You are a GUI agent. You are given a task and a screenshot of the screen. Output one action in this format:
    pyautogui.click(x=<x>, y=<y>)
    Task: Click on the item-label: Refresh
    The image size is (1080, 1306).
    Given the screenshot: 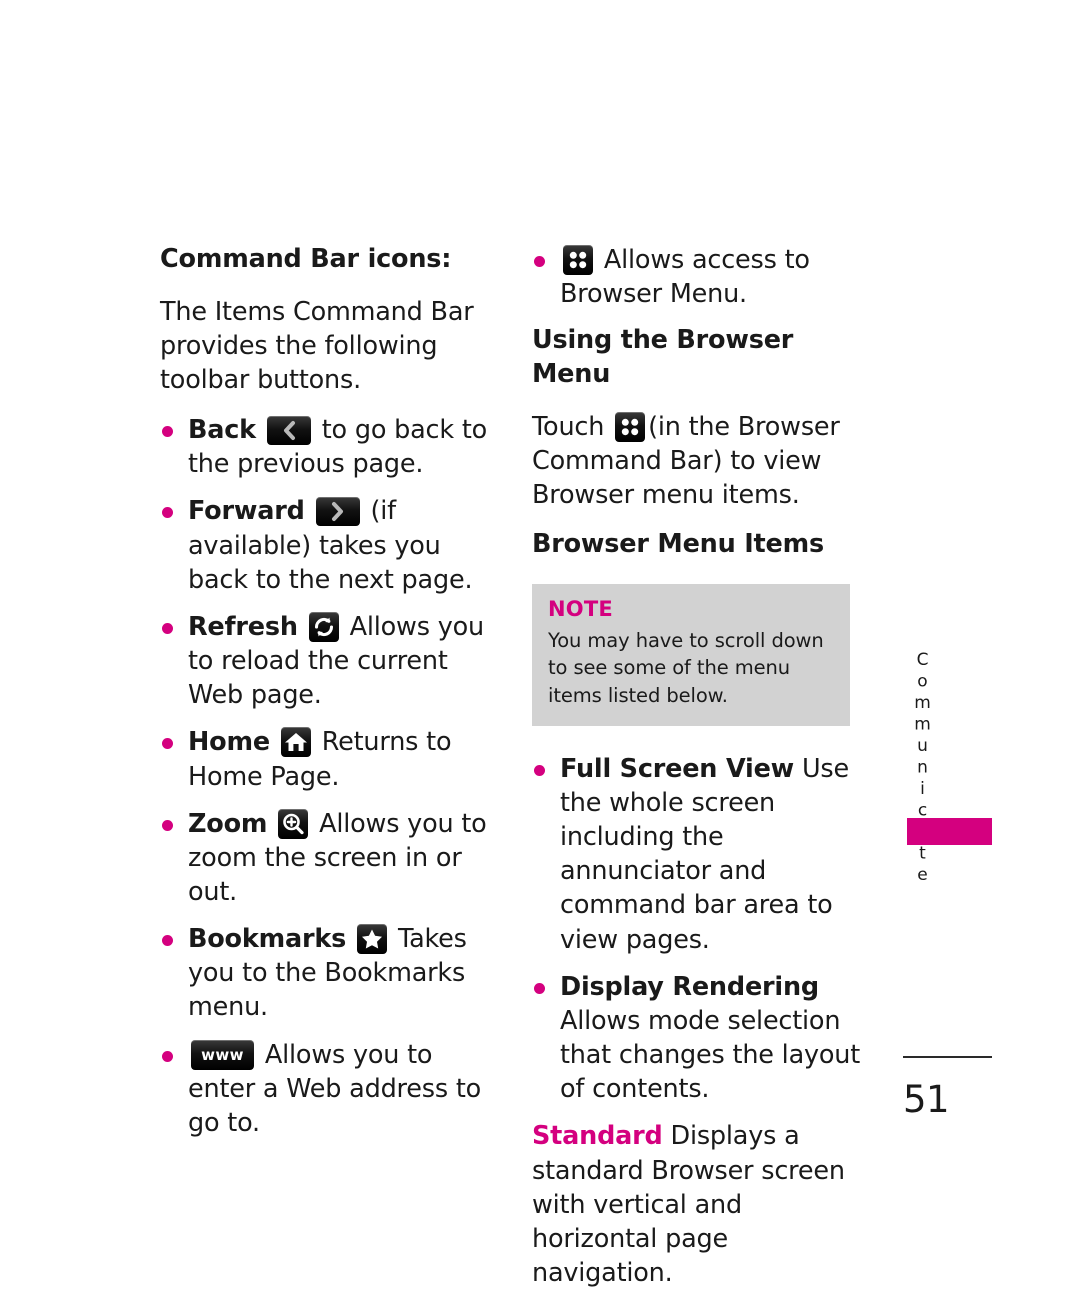 What is the action you would take?
    pyautogui.click(x=243, y=626)
    